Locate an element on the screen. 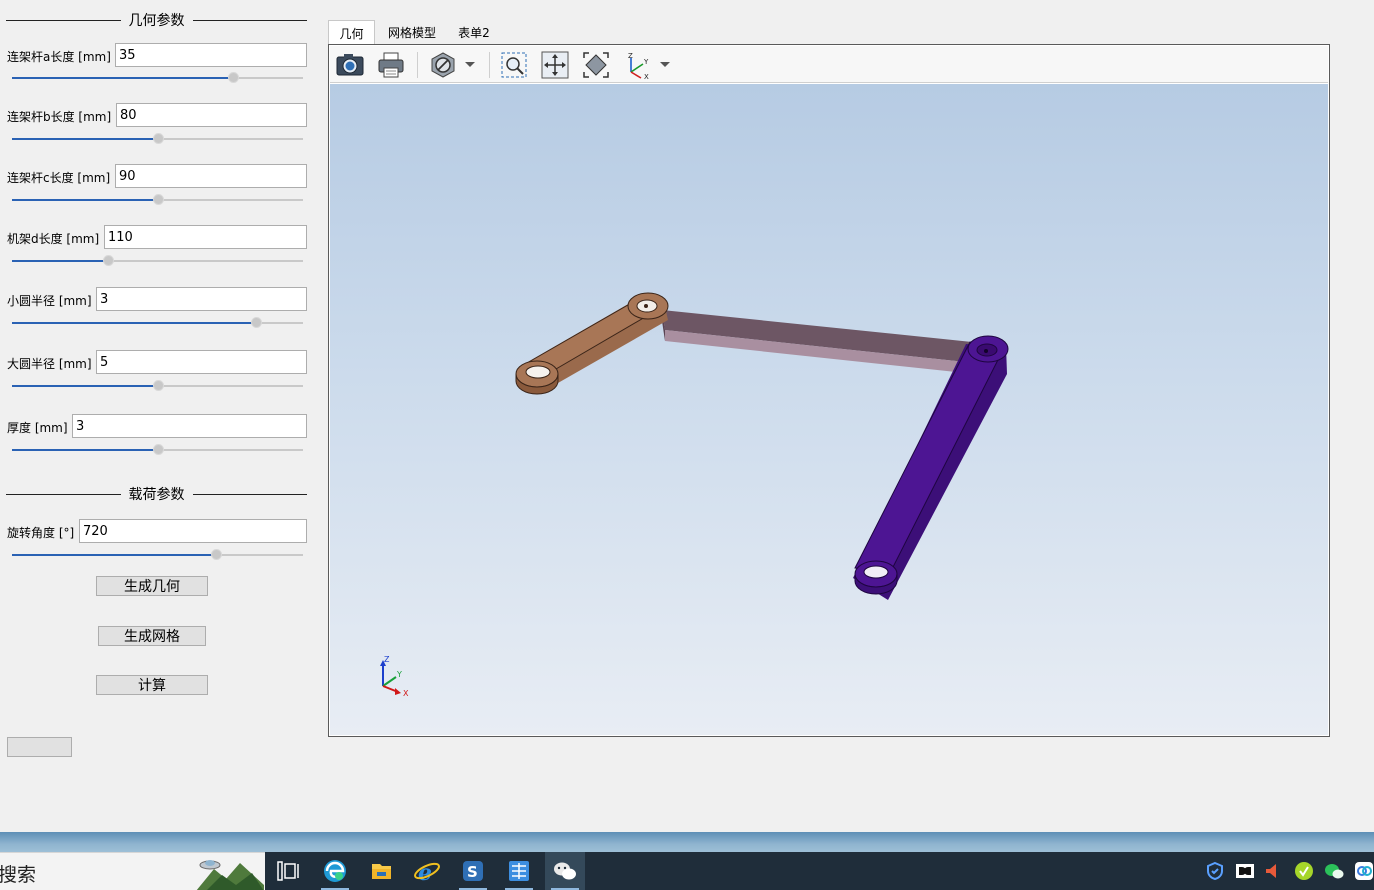  axis-z-label: Z is located at coordinates (387, 659).